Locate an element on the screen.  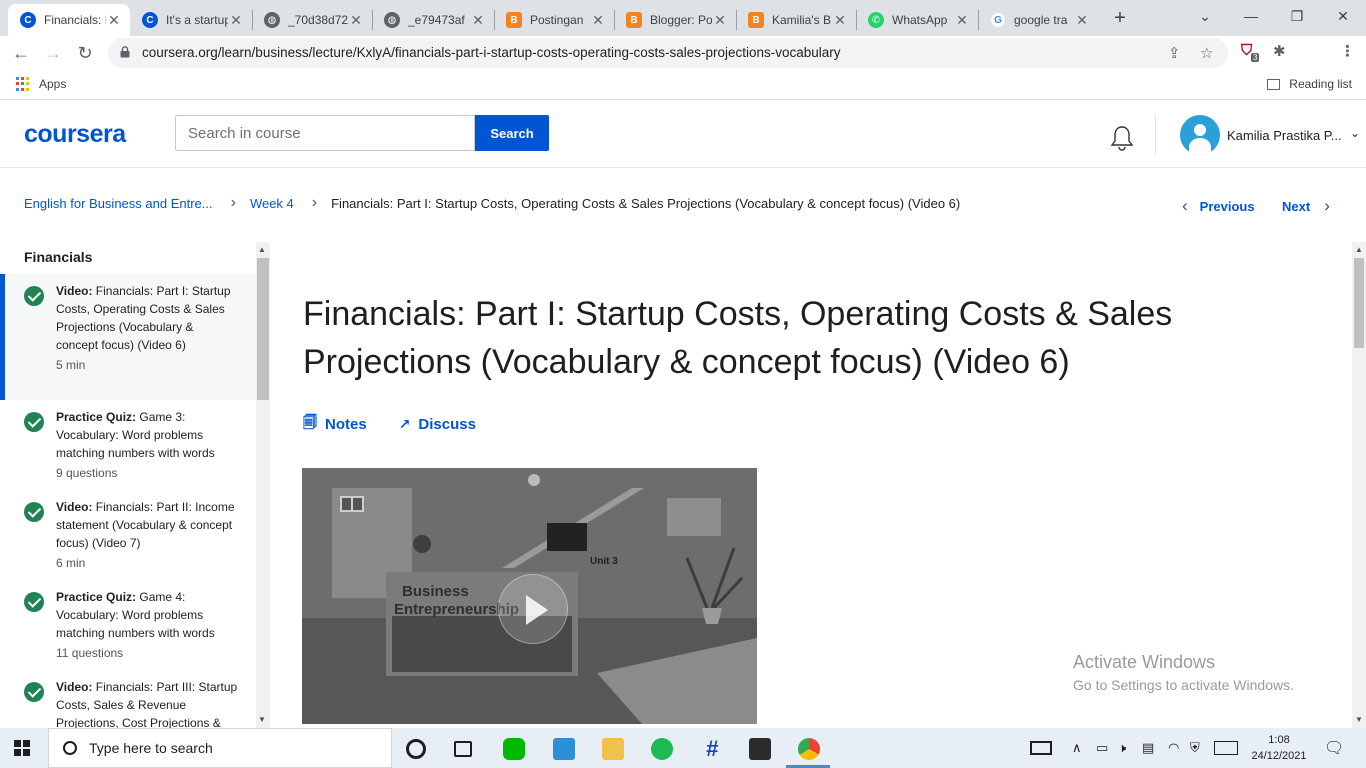
extension-badge: 3 is located at coordinates (1255, 57).